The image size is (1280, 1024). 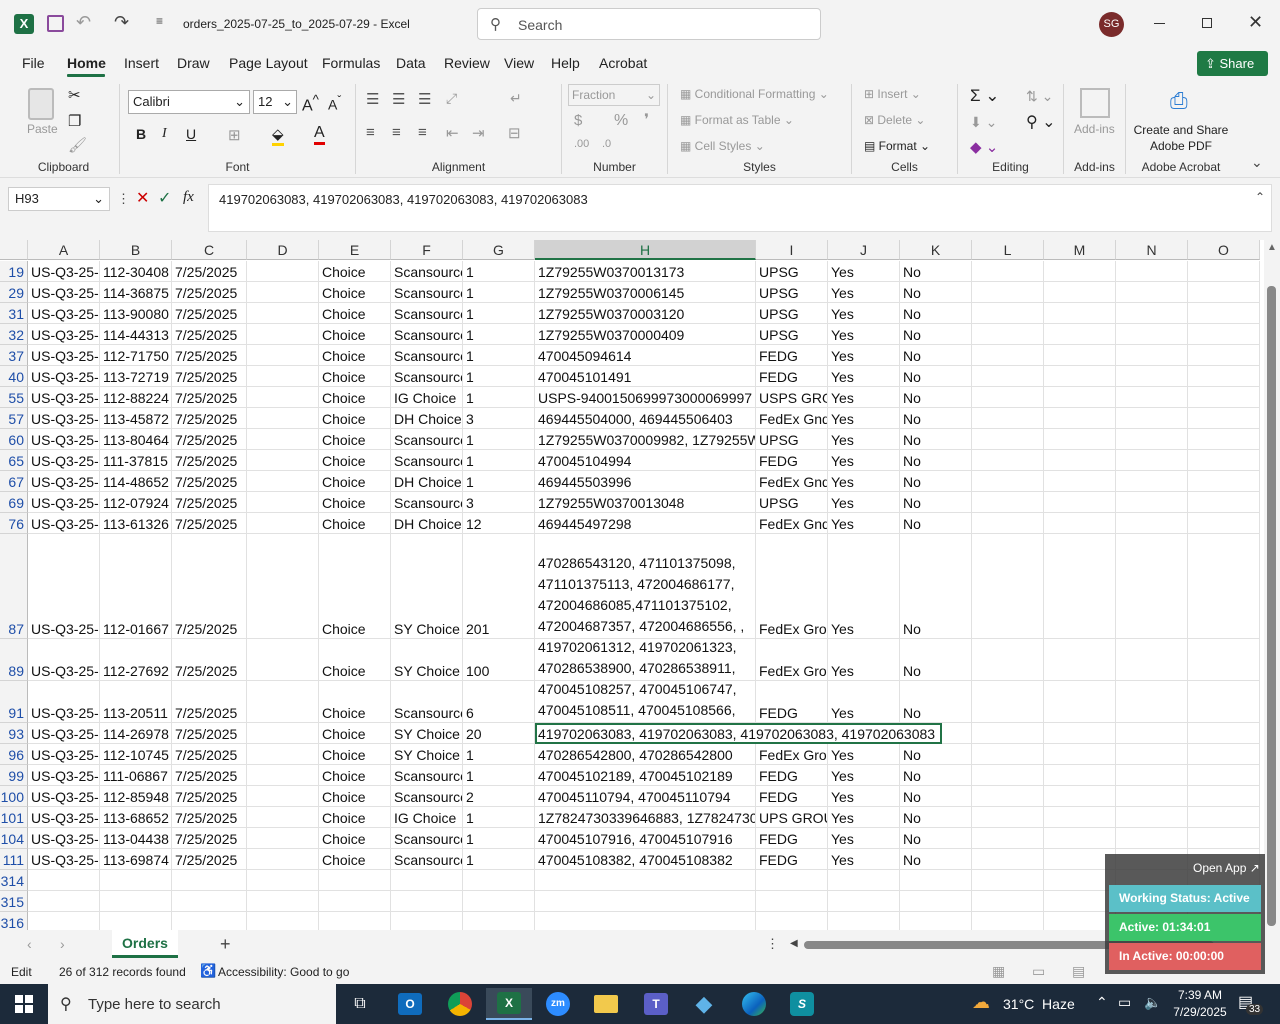 What do you see at coordinates (24, 1004) in the screenshot?
I see `windows-start-icon` at bounding box center [24, 1004].